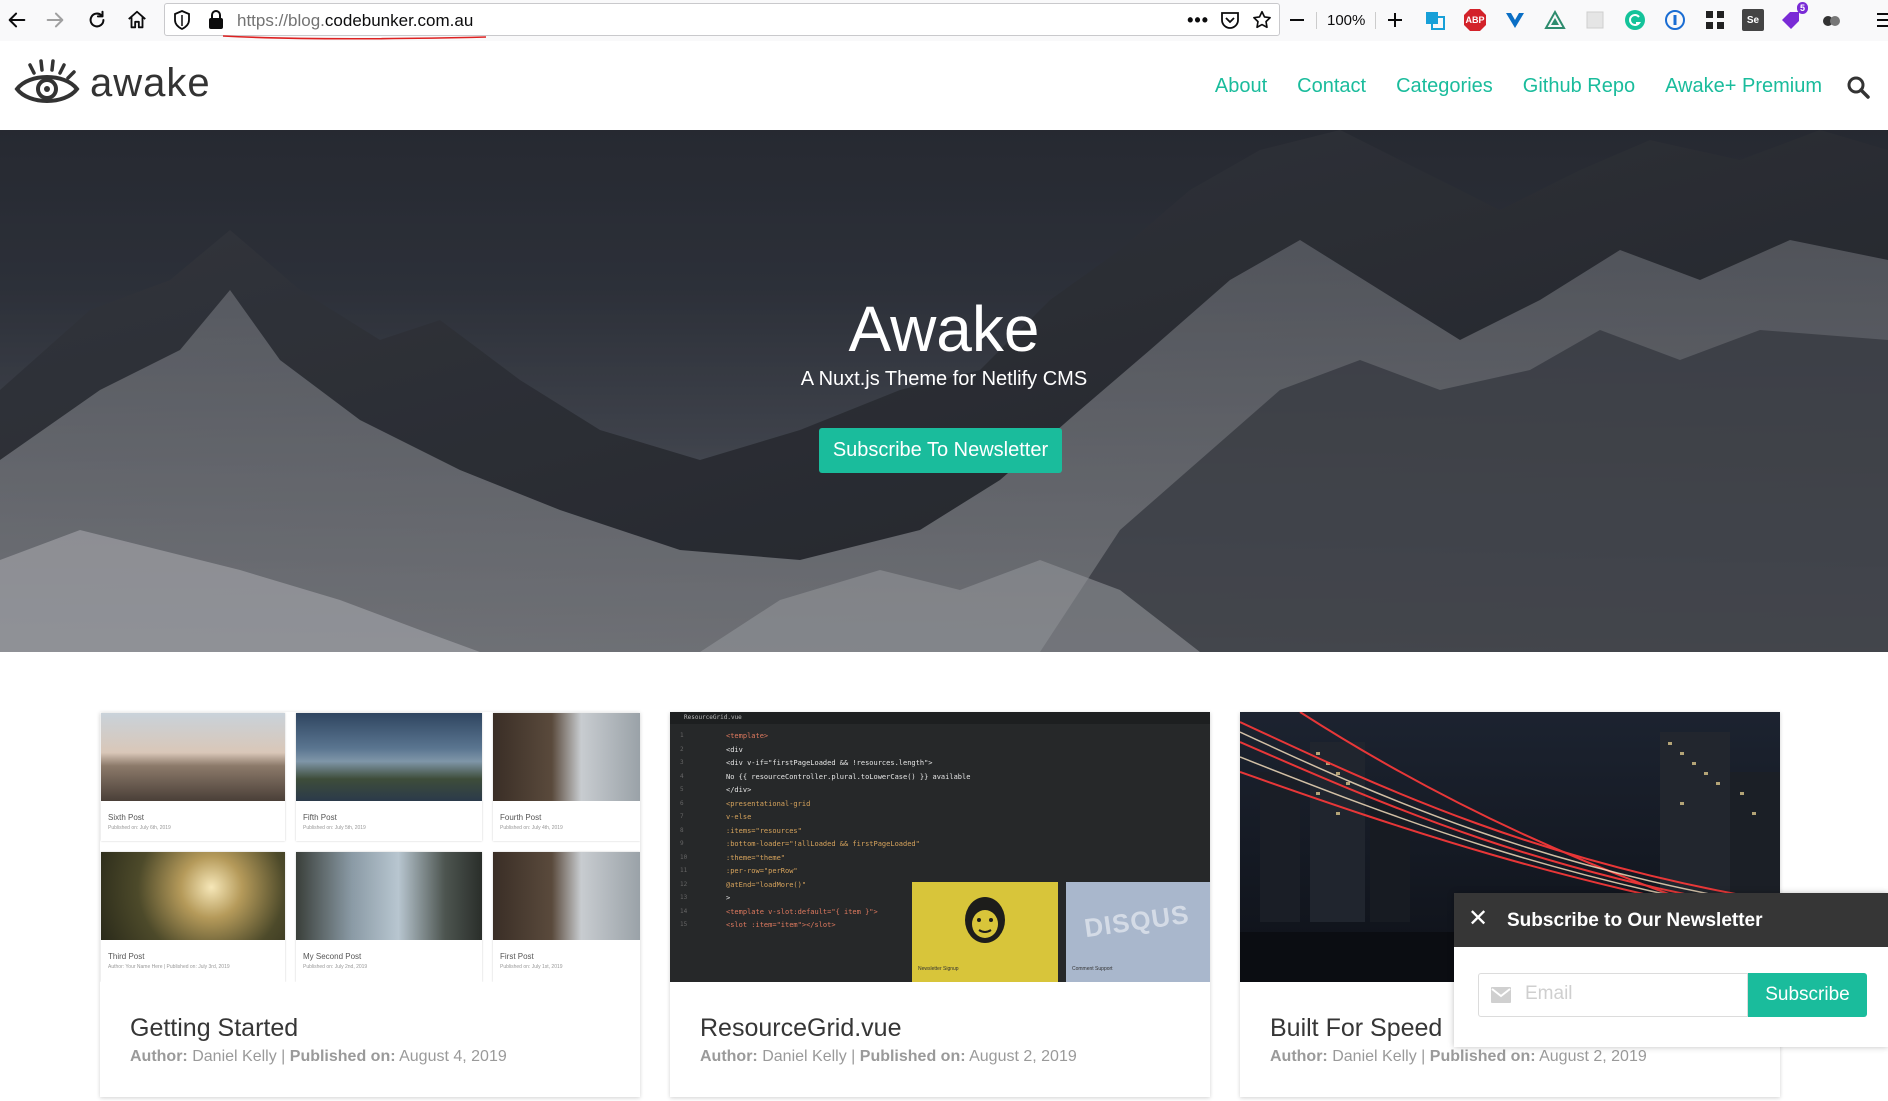 This screenshot has height=1101, width=1888. What do you see at coordinates (1715, 20) in the screenshot?
I see `apps-grid-icon` at bounding box center [1715, 20].